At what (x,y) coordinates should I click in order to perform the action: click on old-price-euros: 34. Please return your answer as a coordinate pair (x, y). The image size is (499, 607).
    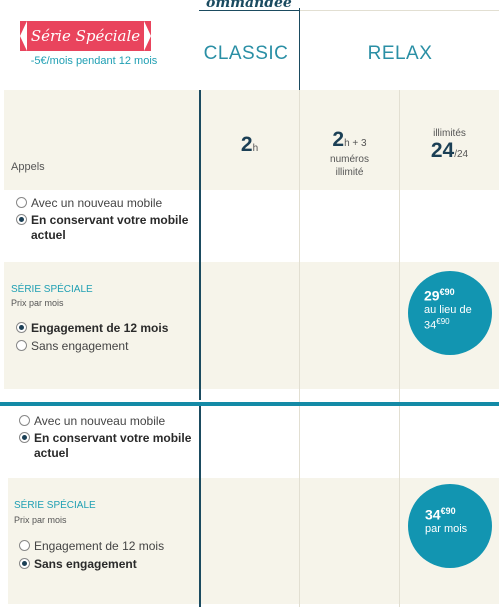
    Looking at the image, I should click on (430, 325).